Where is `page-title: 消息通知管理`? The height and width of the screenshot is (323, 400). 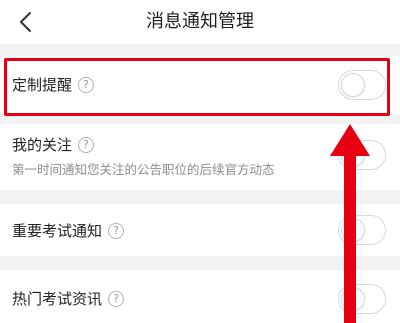 page-title: 消息通知管理 is located at coordinates (200, 21).